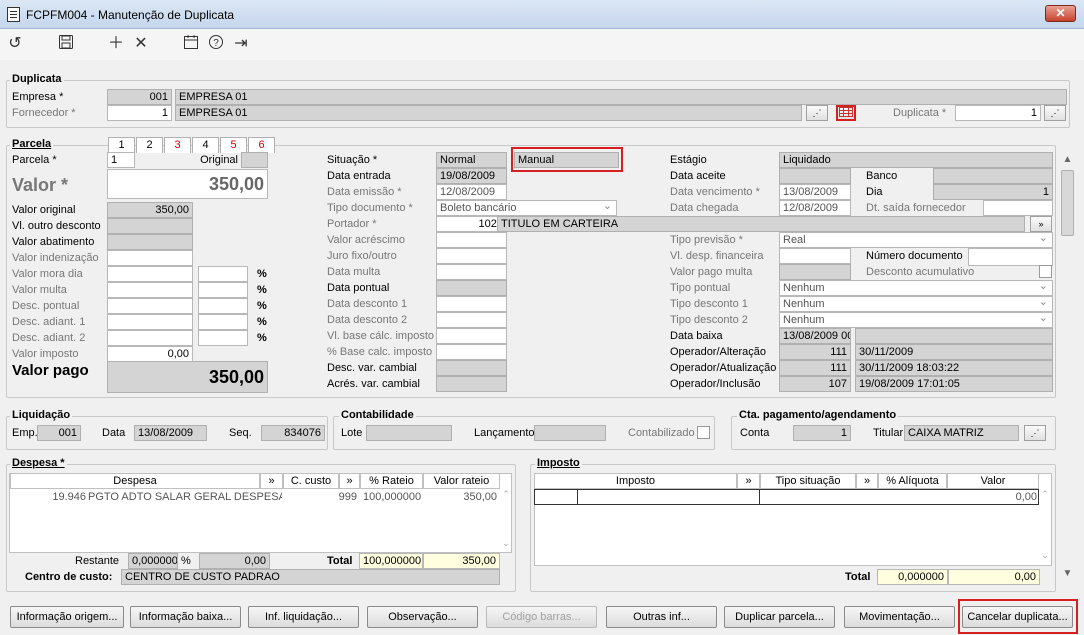 The height and width of the screenshot is (635, 1084). Describe the element at coordinates (66, 44) in the screenshot. I see `save-icon` at that location.